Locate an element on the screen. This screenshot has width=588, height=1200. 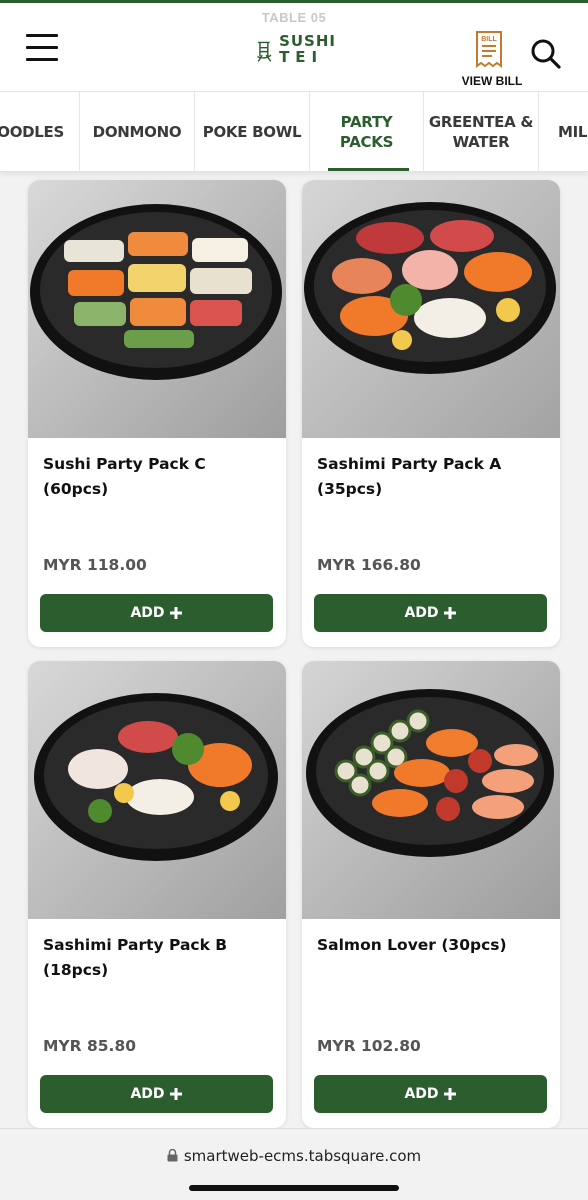
browser-url-bar: smartweb-ecms.tabsquare.com is located at coordinates (294, 1164).